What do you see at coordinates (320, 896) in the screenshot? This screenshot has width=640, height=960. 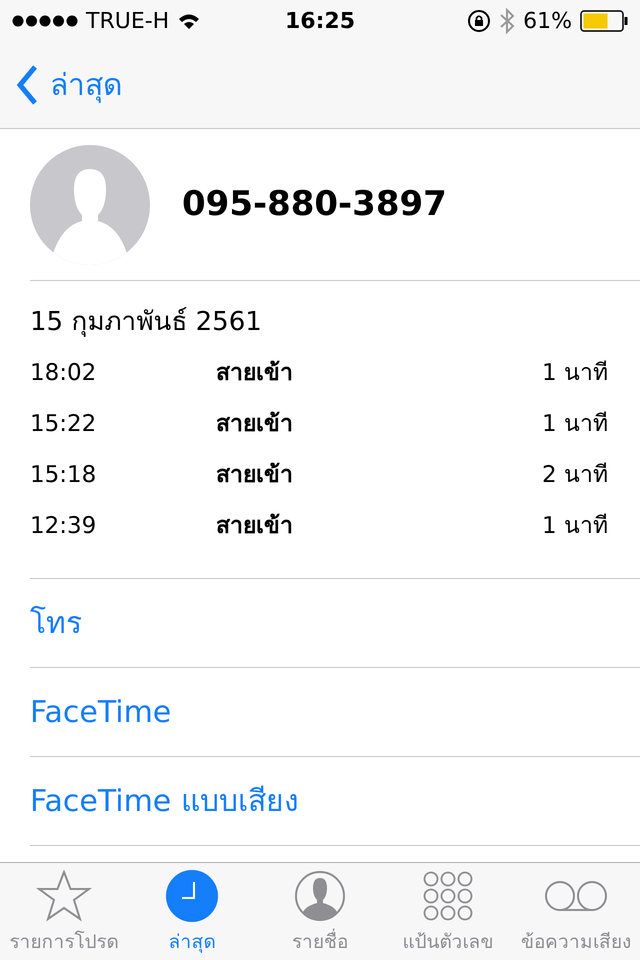 I see `person-icon` at bounding box center [320, 896].